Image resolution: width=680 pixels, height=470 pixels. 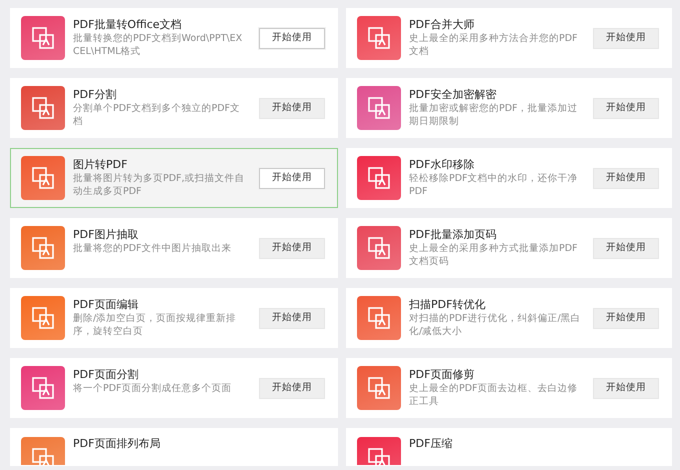 I want to click on tool-card: PDF批量转Office文档 批量转换您的PDF文档到Word\PPT\EXCEL\HTML格式 开始使用, so click(x=174, y=38).